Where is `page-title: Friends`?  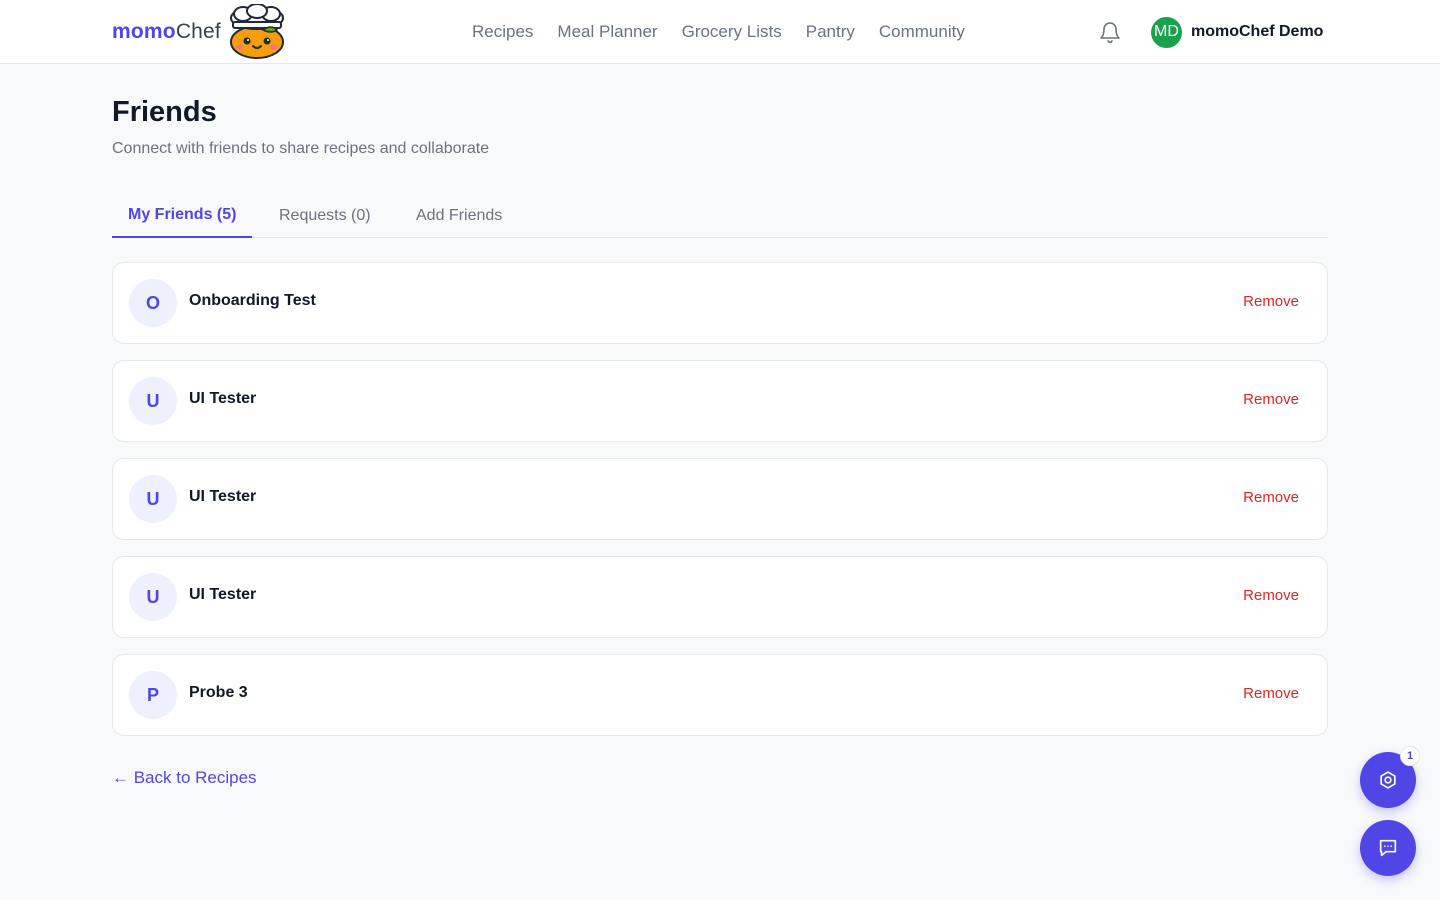 page-title: Friends is located at coordinates (164, 112).